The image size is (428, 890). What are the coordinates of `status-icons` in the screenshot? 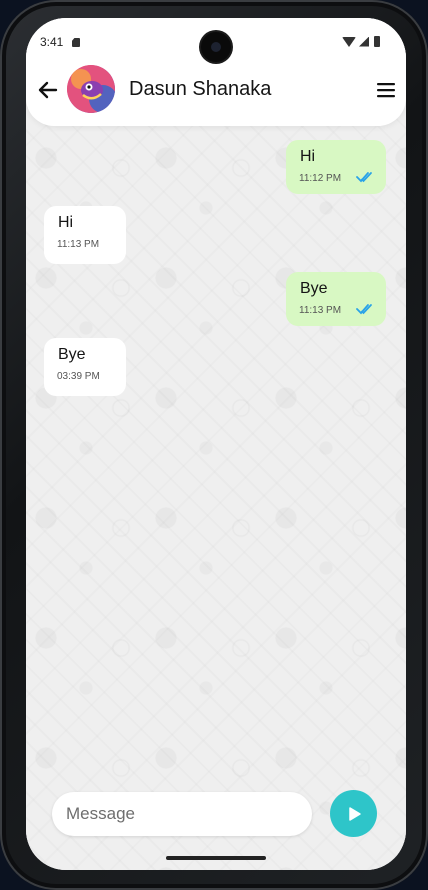 It's located at (361, 41).